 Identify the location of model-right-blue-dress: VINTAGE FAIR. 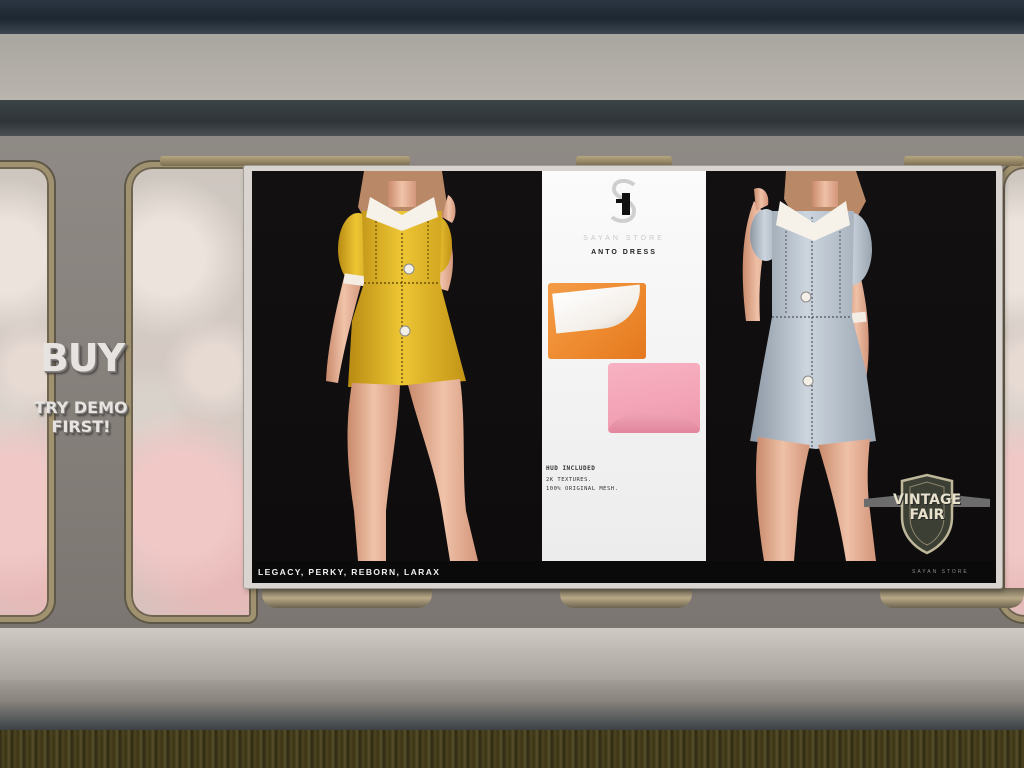
(851, 366).